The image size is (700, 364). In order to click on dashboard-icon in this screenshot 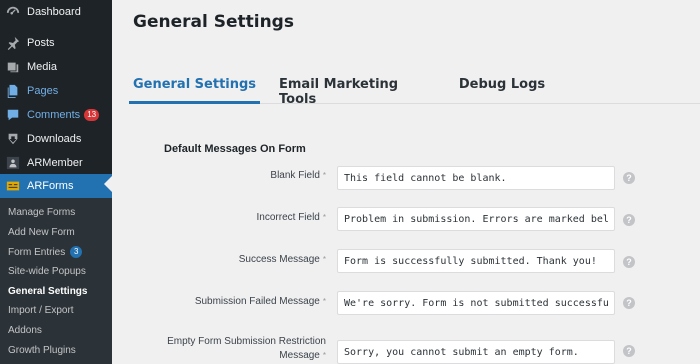, I will do `click(13, 12)`.